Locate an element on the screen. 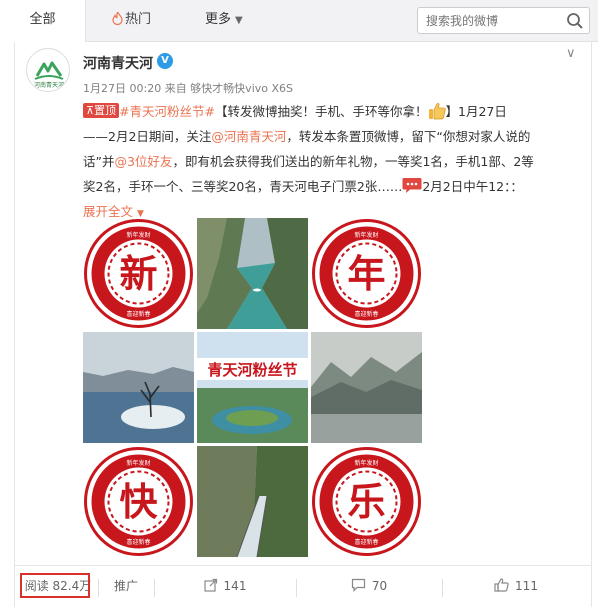 Image resolution: width=598 pixels, height=607 pixels. like-button: 111 is located at coordinates (516, 586).